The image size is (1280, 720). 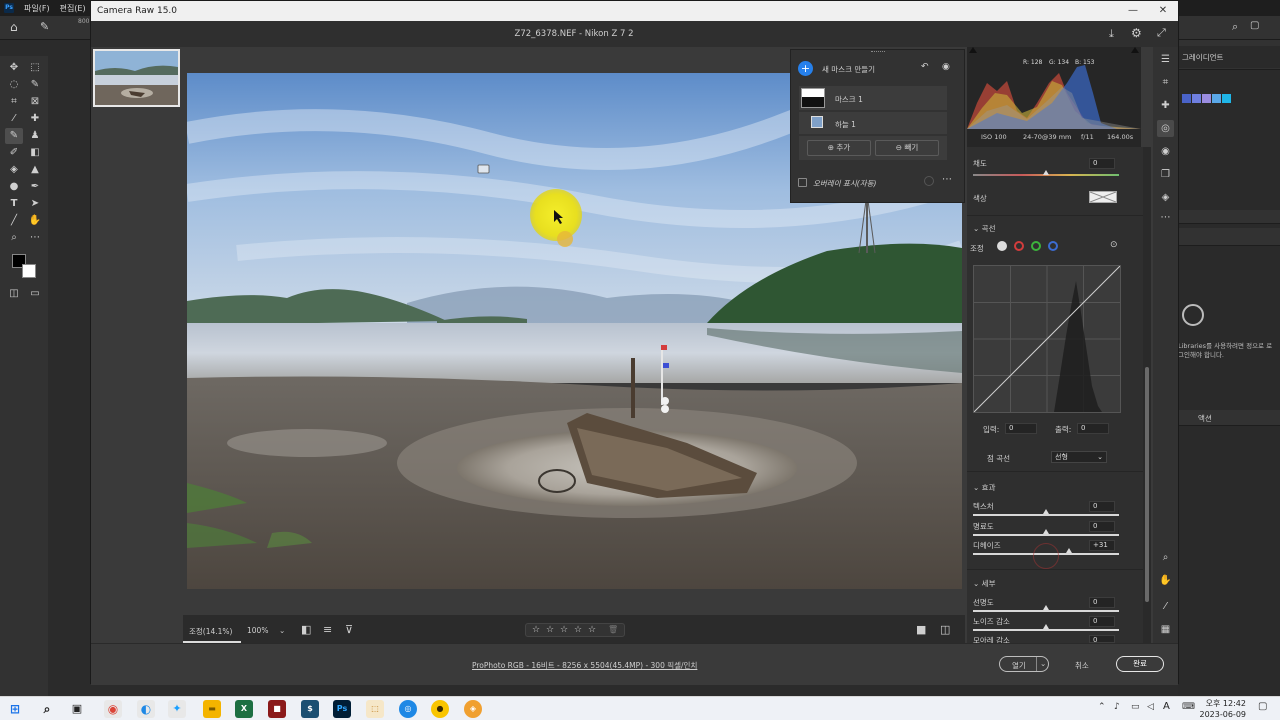 What do you see at coordinates (257, 630) in the screenshot?
I see `zoom-100-button: 100%` at bounding box center [257, 630].